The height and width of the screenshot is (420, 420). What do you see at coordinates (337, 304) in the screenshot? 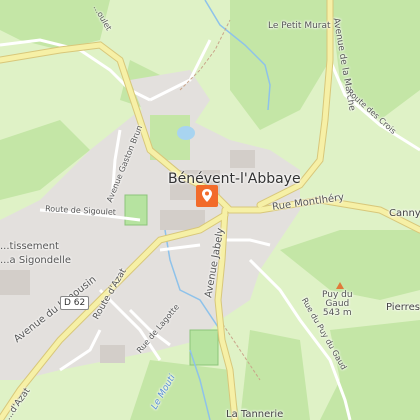
I see `poi-puy-du-gaud: Puy du Gaud 543 m` at bounding box center [337, 304].